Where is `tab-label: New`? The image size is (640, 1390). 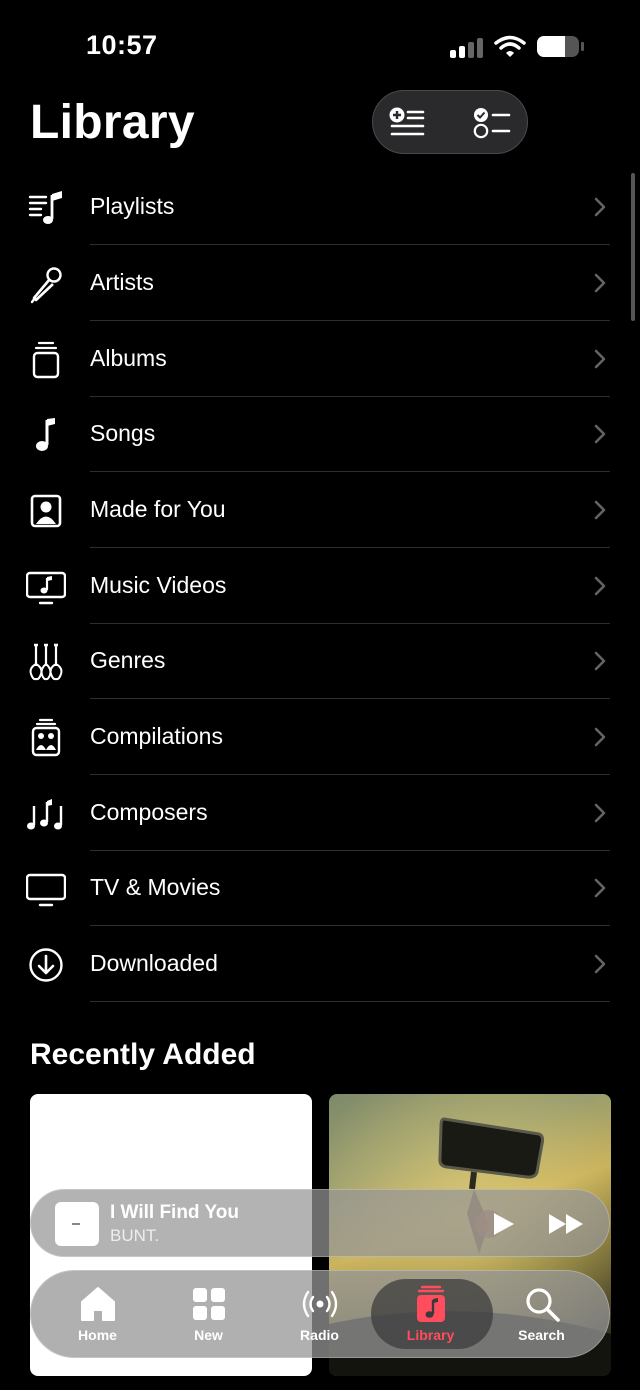 tab-label: New is located at coordinates (208, 1335).